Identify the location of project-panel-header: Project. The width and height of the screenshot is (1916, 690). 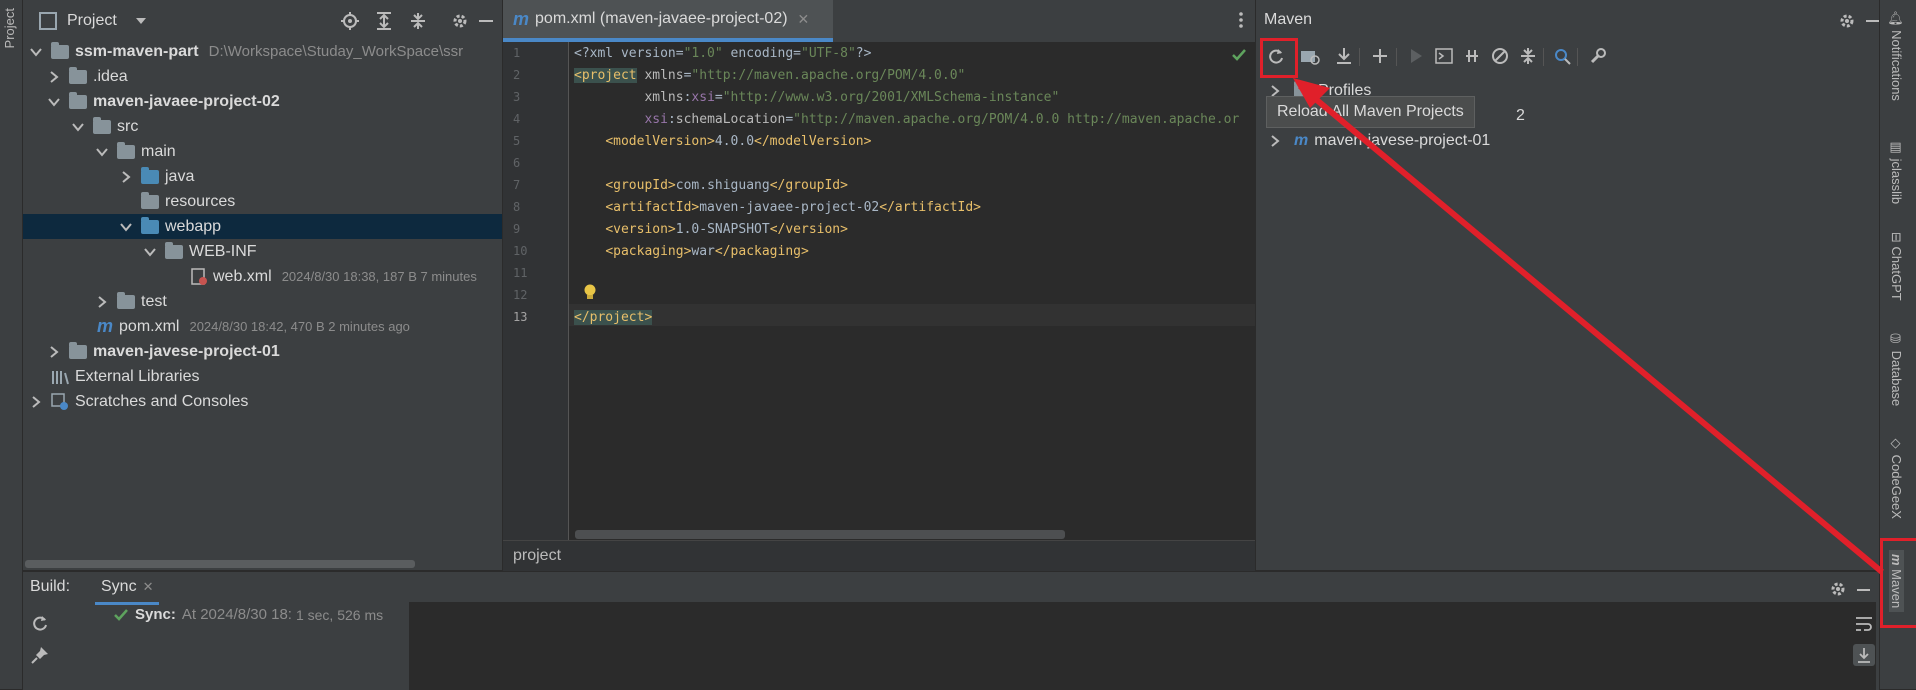
(262, 21).